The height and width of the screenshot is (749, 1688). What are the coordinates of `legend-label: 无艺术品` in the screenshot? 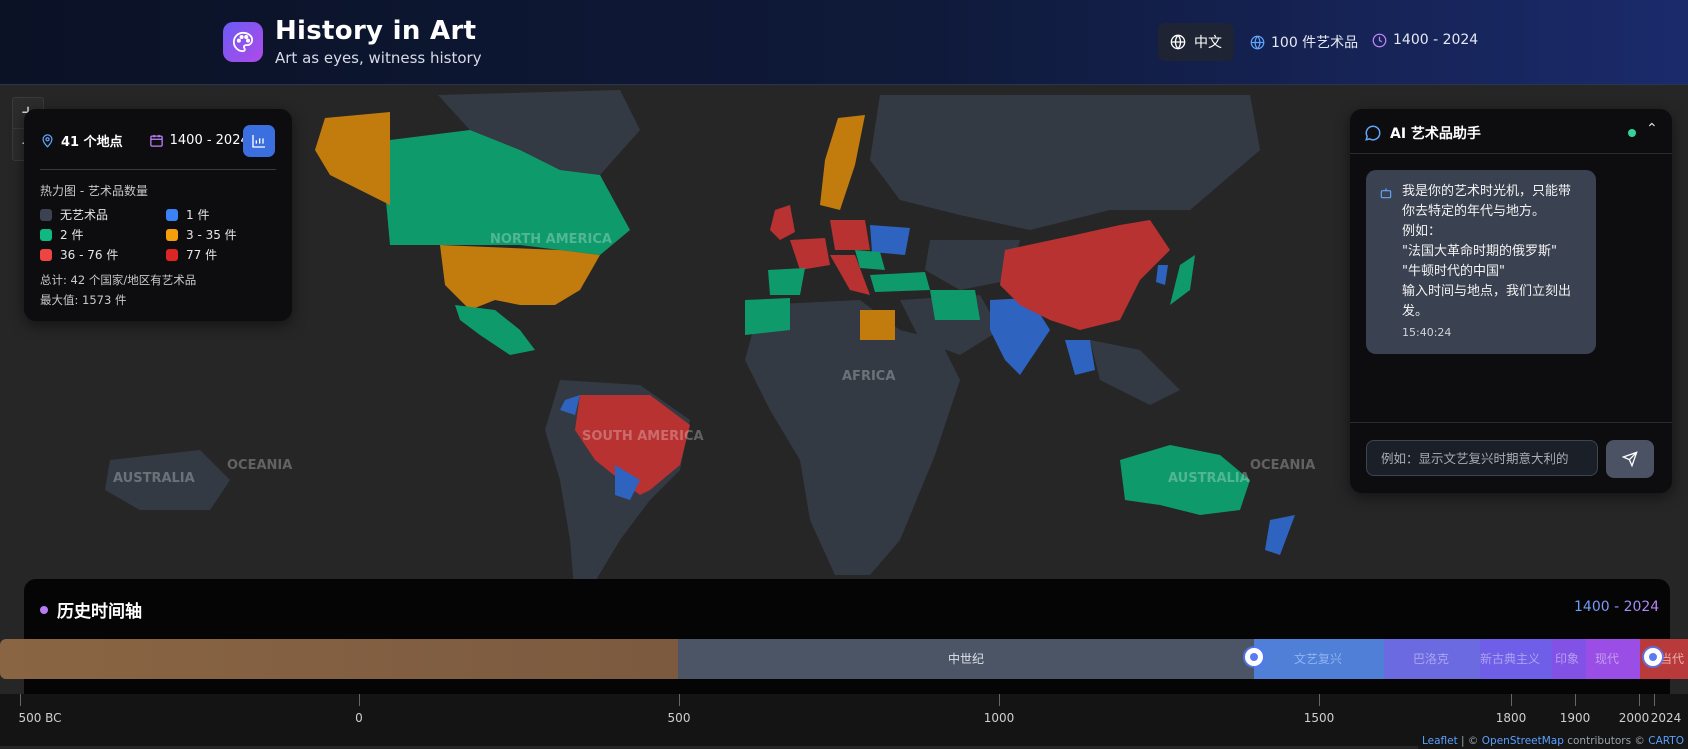 It's located at (84, 215).